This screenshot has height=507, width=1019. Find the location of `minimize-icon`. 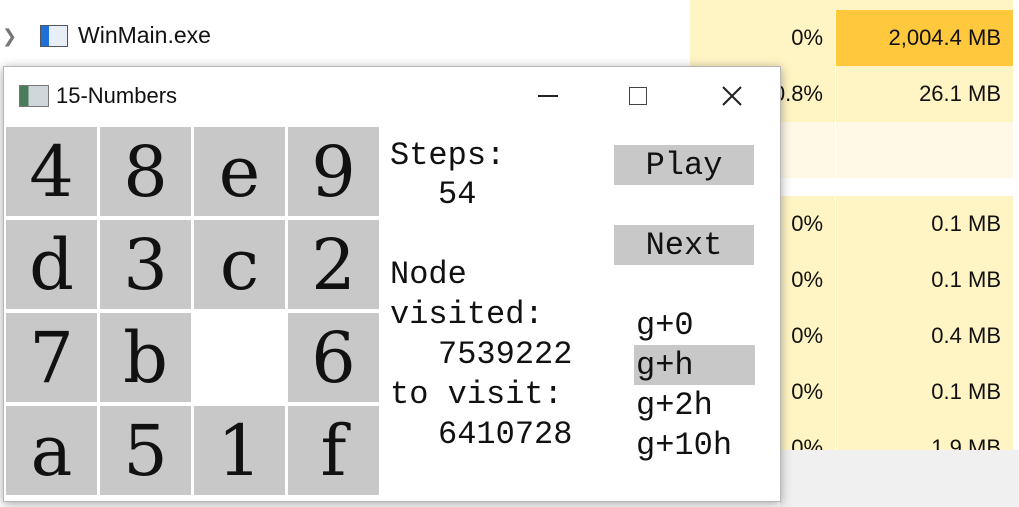

minimize-icon is located at coordinates (548, 96).